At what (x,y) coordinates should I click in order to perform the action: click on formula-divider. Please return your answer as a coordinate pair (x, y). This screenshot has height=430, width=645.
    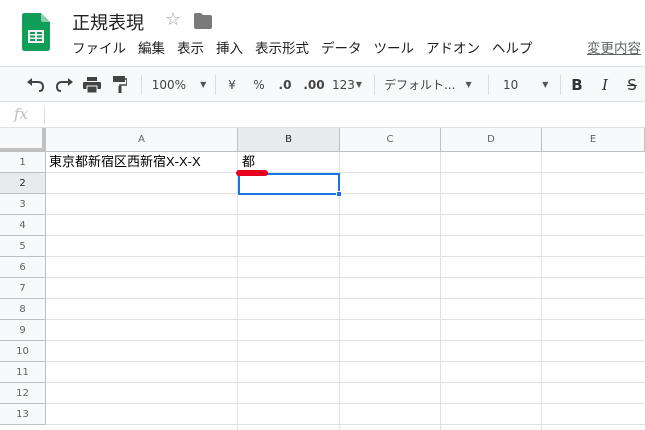
    Looking at the image, I should click on (44, 115).